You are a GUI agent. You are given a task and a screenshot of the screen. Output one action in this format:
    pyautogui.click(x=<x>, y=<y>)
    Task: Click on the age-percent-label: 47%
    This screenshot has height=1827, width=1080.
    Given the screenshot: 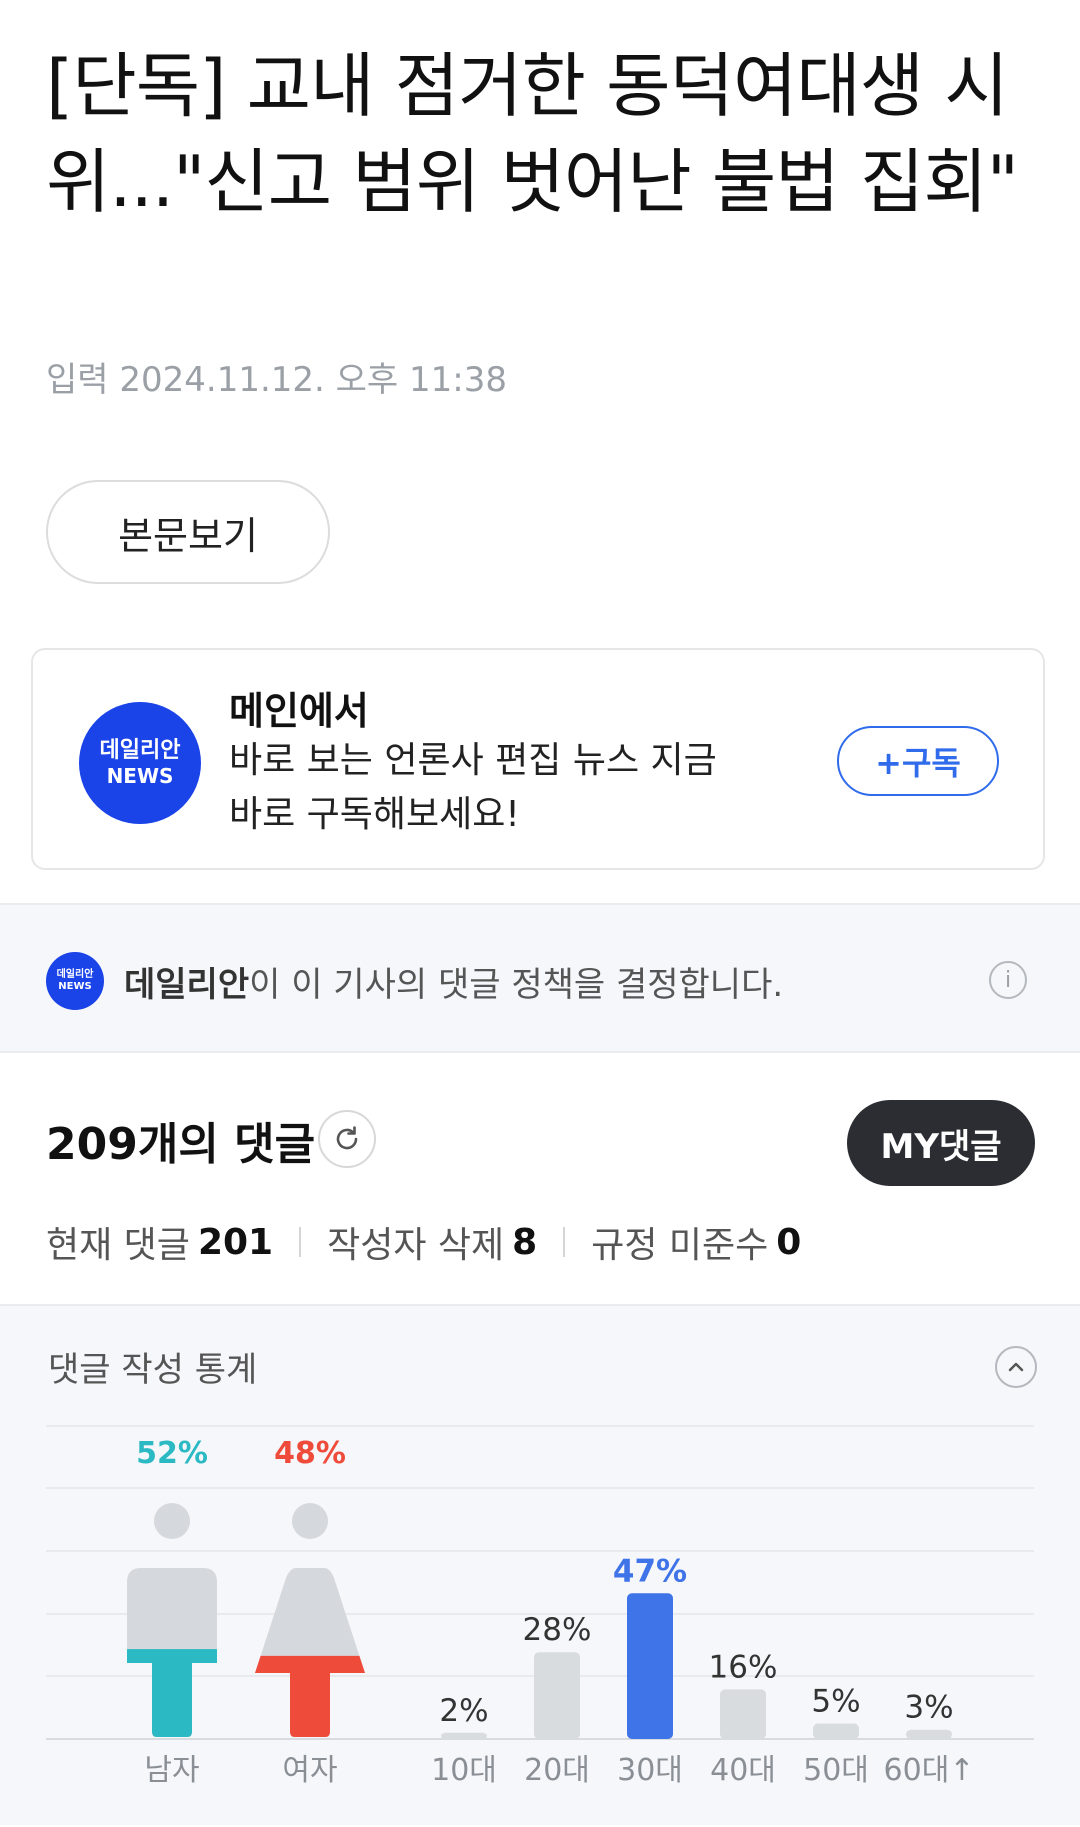 What is the action you would take?
    pyautogui.click(x=650, y=1571)
    